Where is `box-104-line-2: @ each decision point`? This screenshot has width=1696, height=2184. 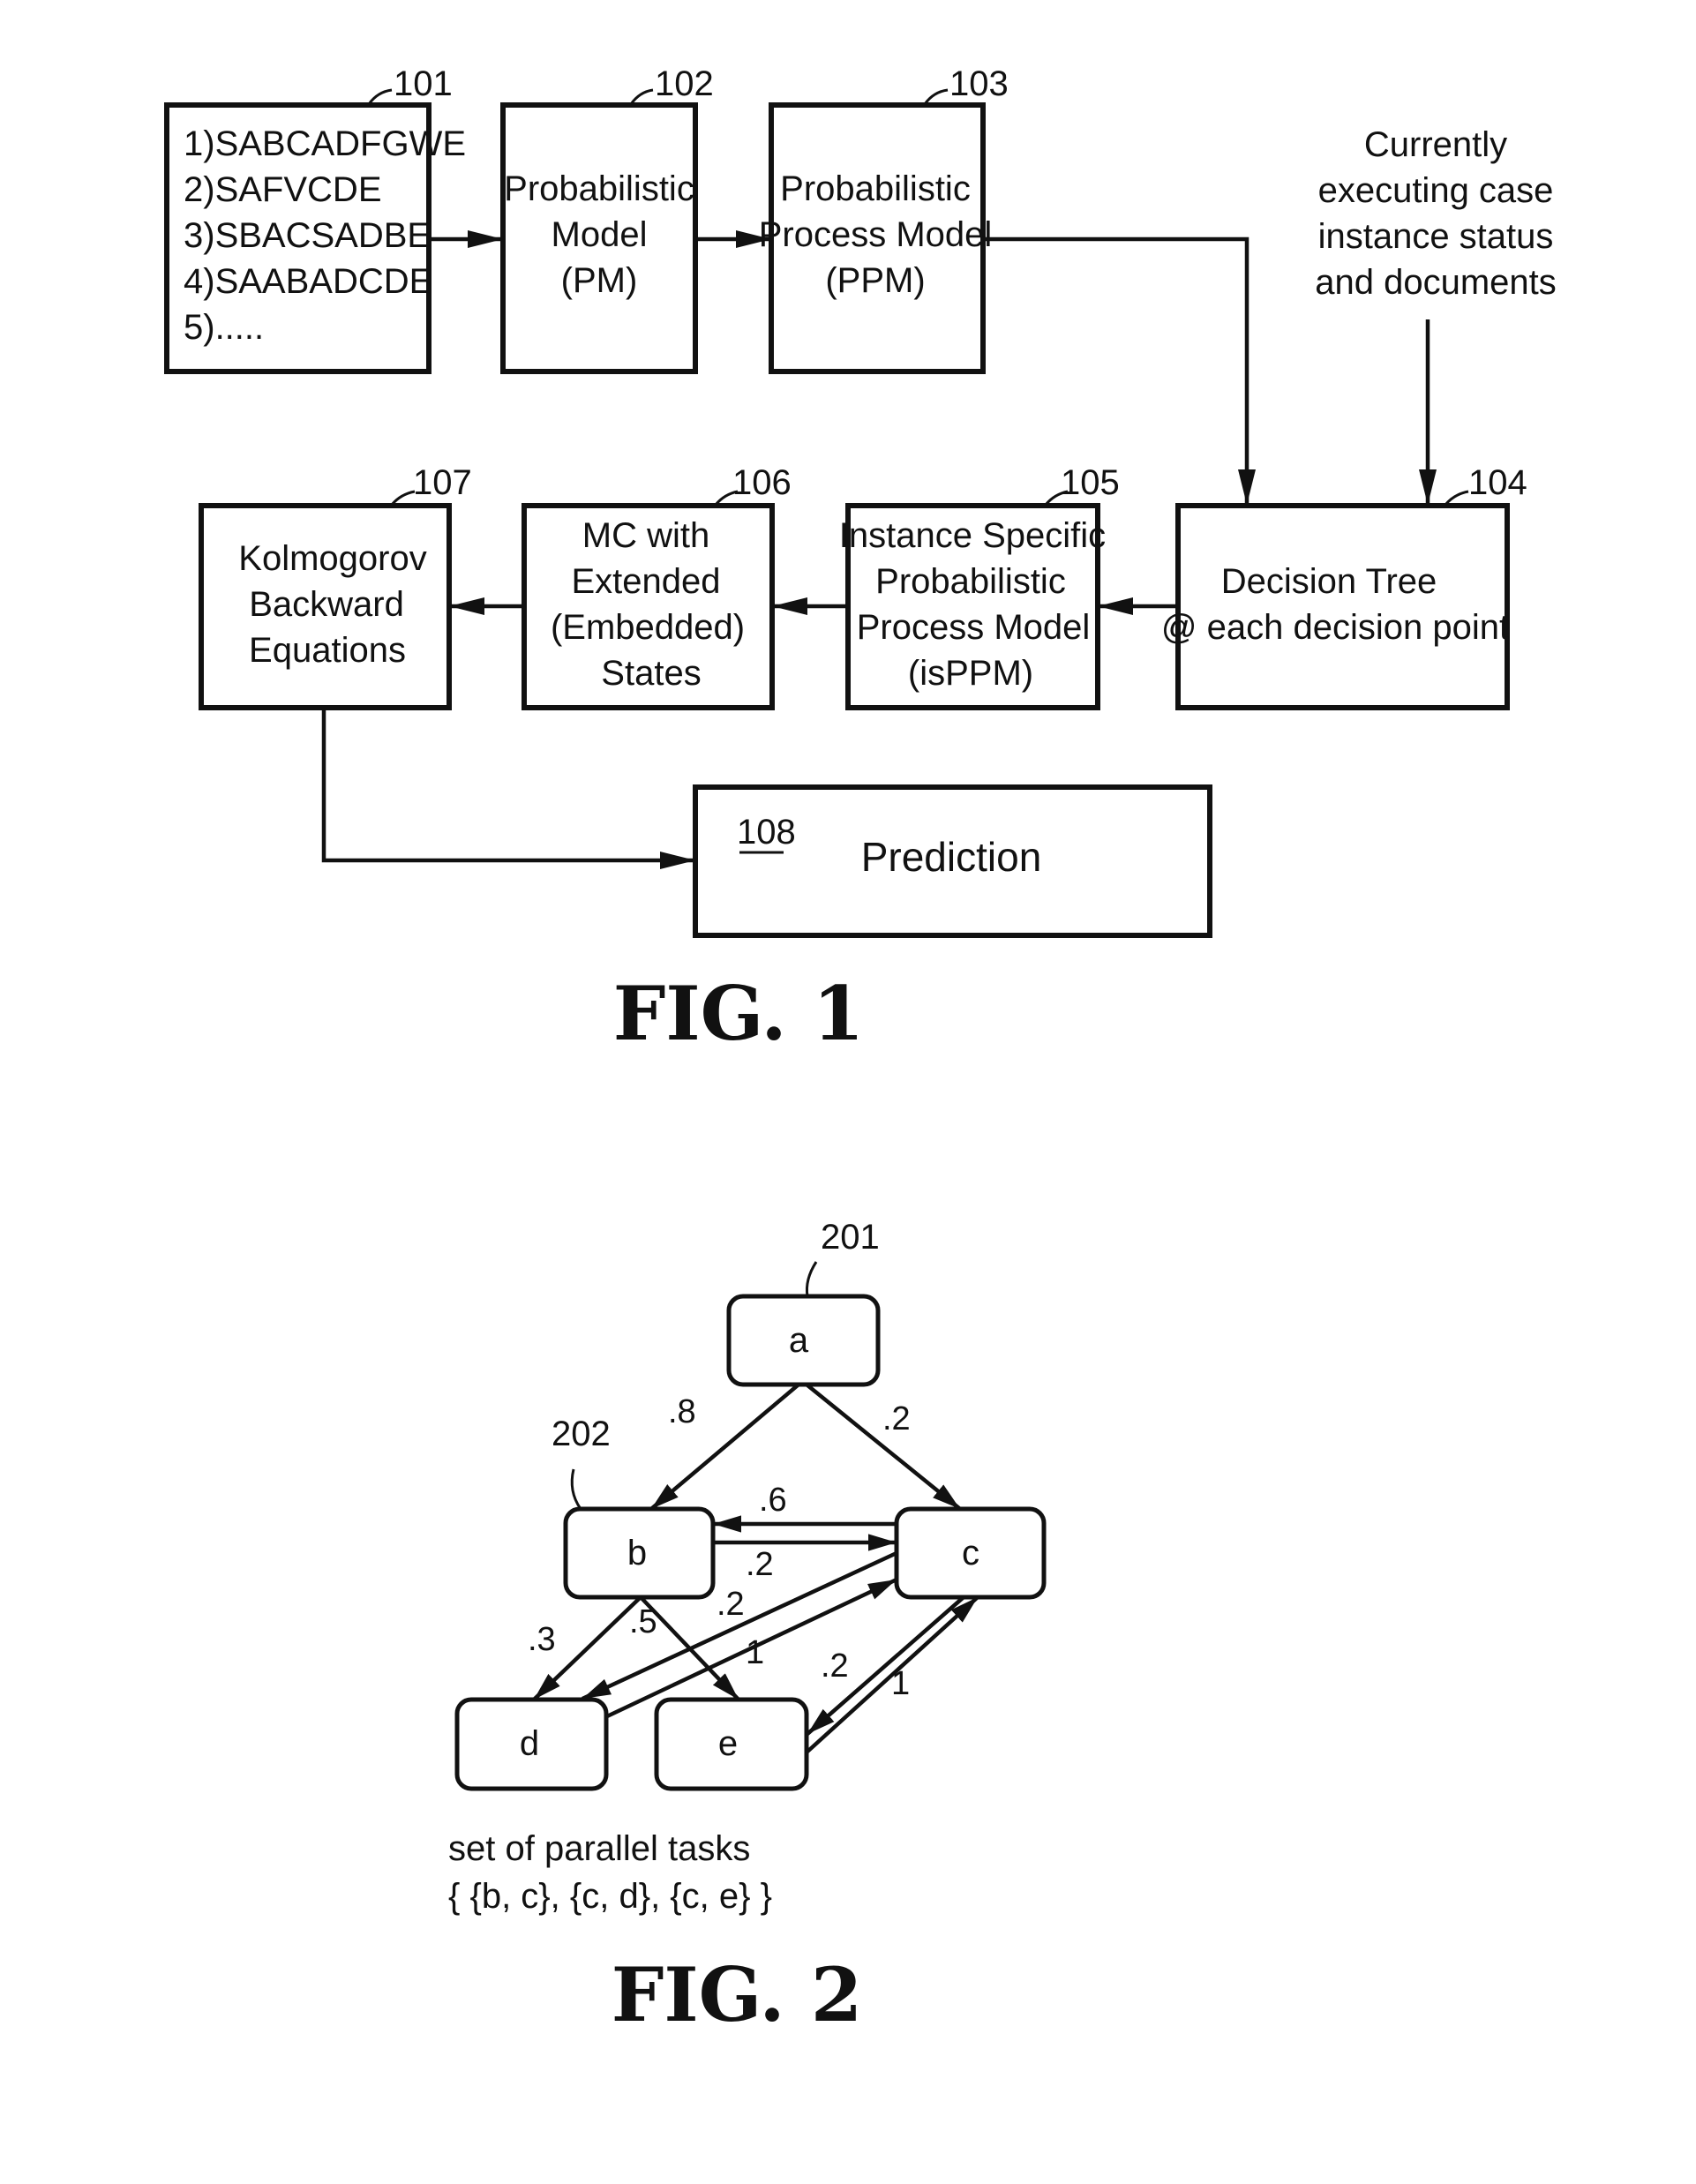 box-104-line-2: @ each decision point is located at coordinates (1335, 627).